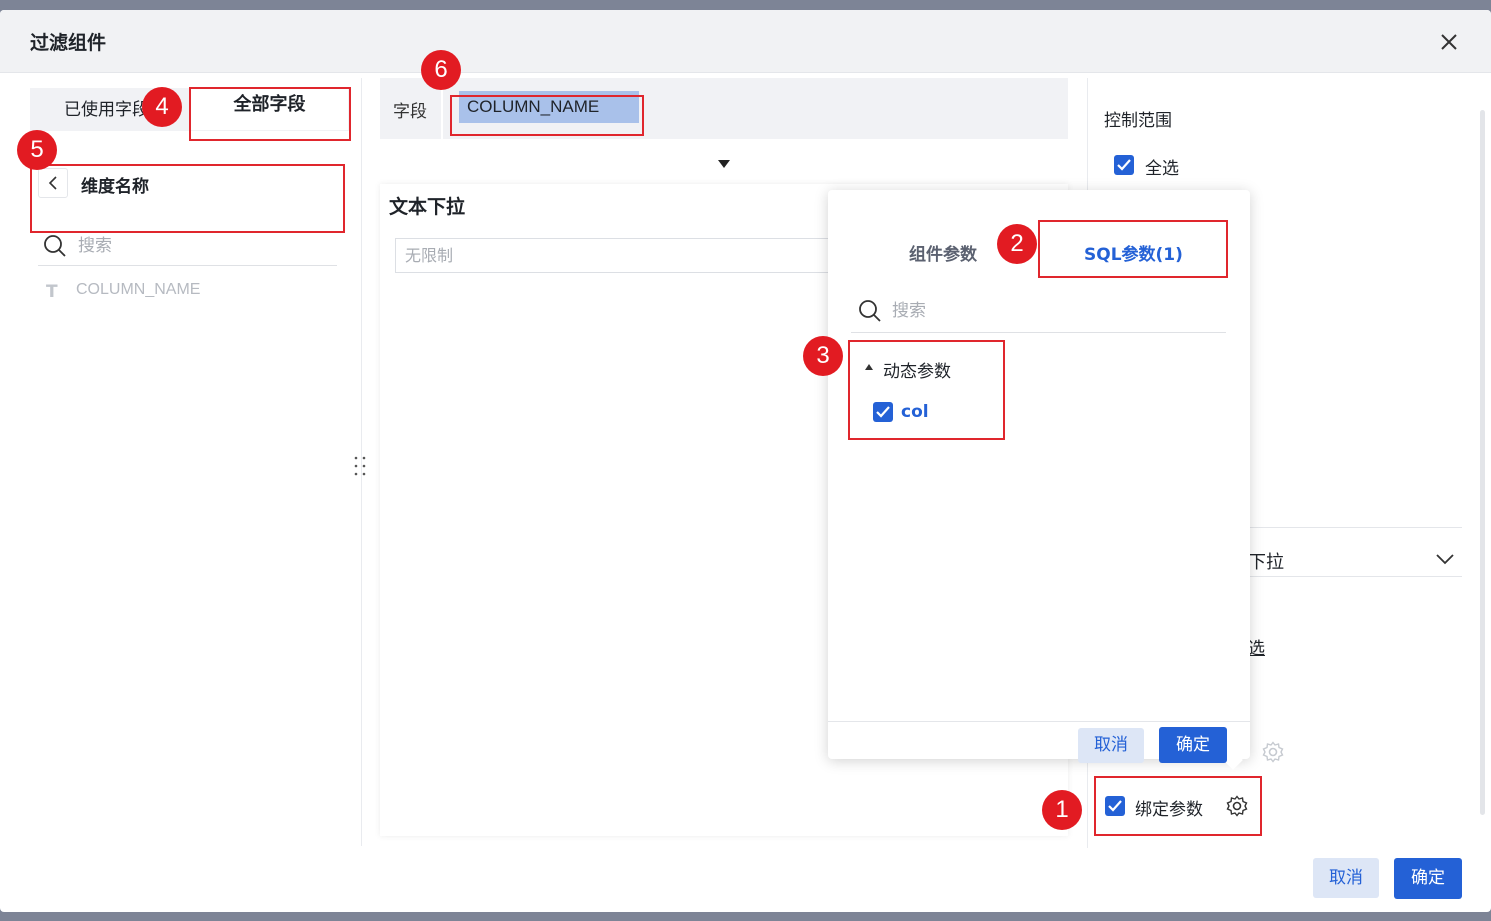  Describe the element at coordinates (823, 356) in the screenshot. I see `annotation-badge-3: 3` at that location.